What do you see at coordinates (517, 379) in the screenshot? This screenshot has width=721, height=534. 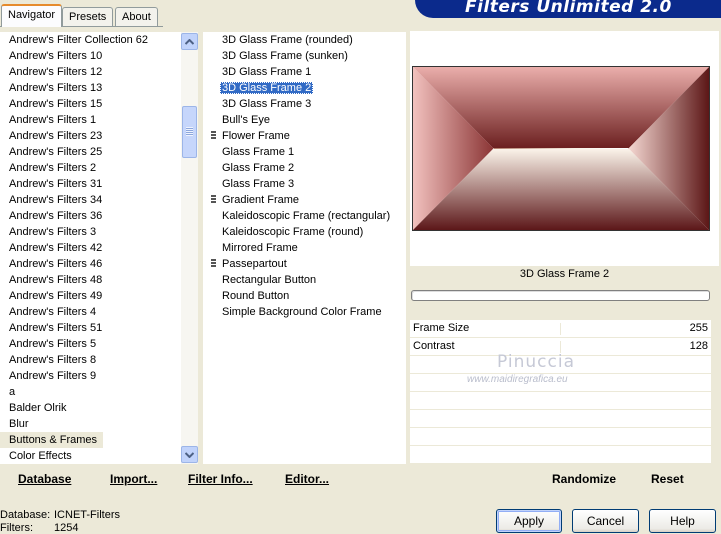 I see `watermark-url: www.maidiregrafica.eu` at bounding box center [517, 379].